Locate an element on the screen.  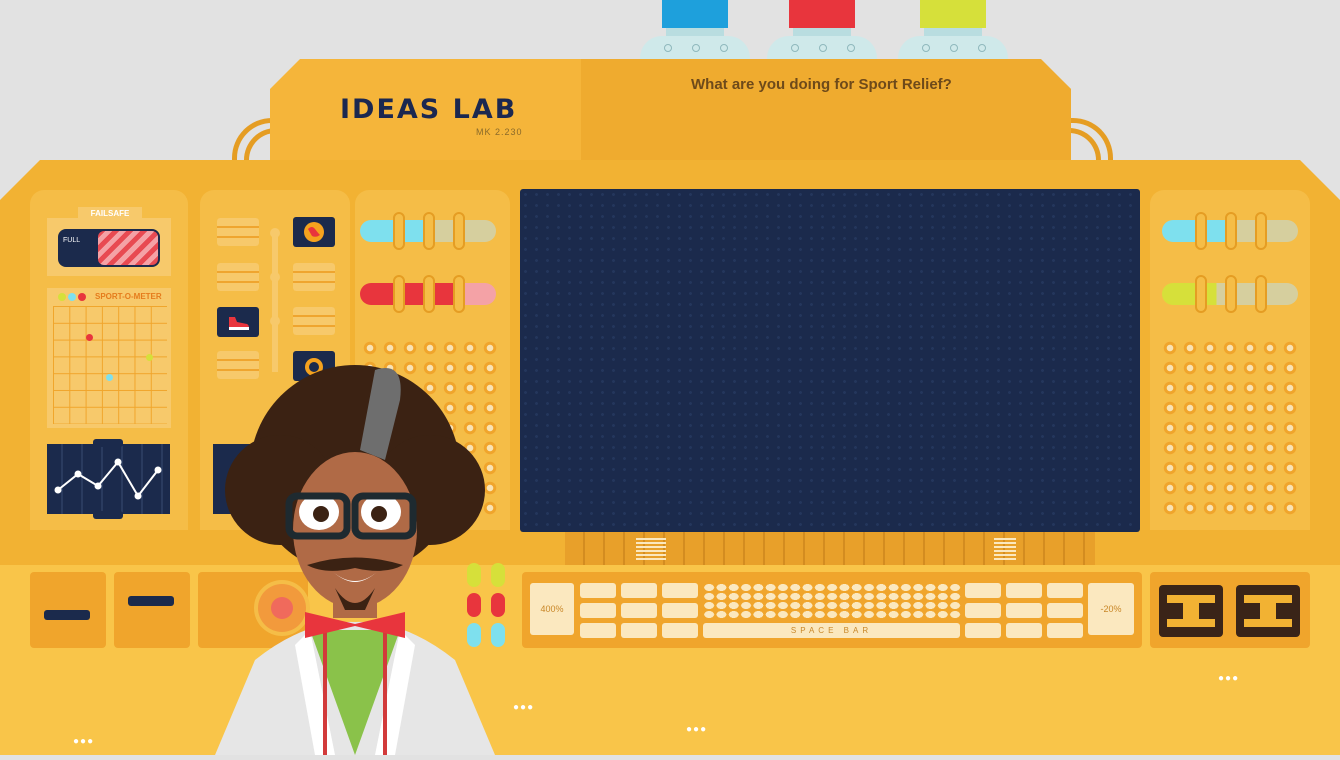
line-graph-display is located at coordinates (108, 479).